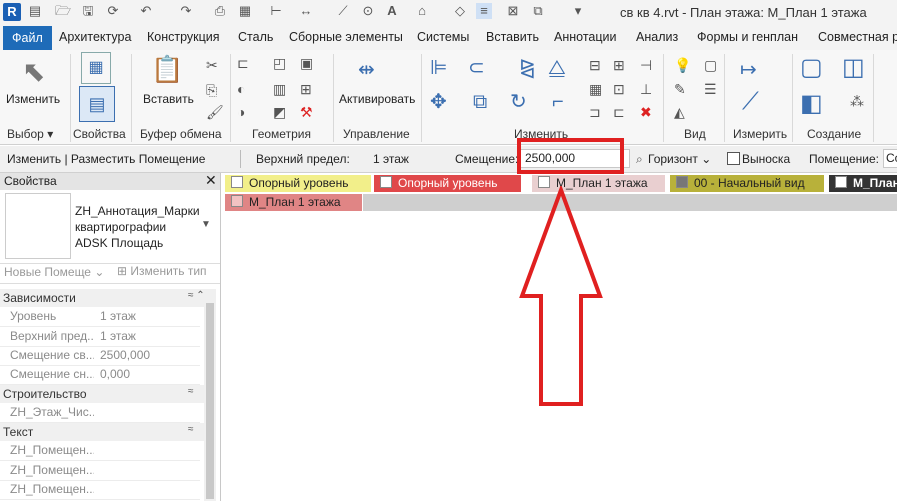 Image resolution: width=897 pixels, height=501 pixels. Describe the element at coordinates (279, 112) in the screenshot. I see `remove-paint-icon: ◩` at that location.